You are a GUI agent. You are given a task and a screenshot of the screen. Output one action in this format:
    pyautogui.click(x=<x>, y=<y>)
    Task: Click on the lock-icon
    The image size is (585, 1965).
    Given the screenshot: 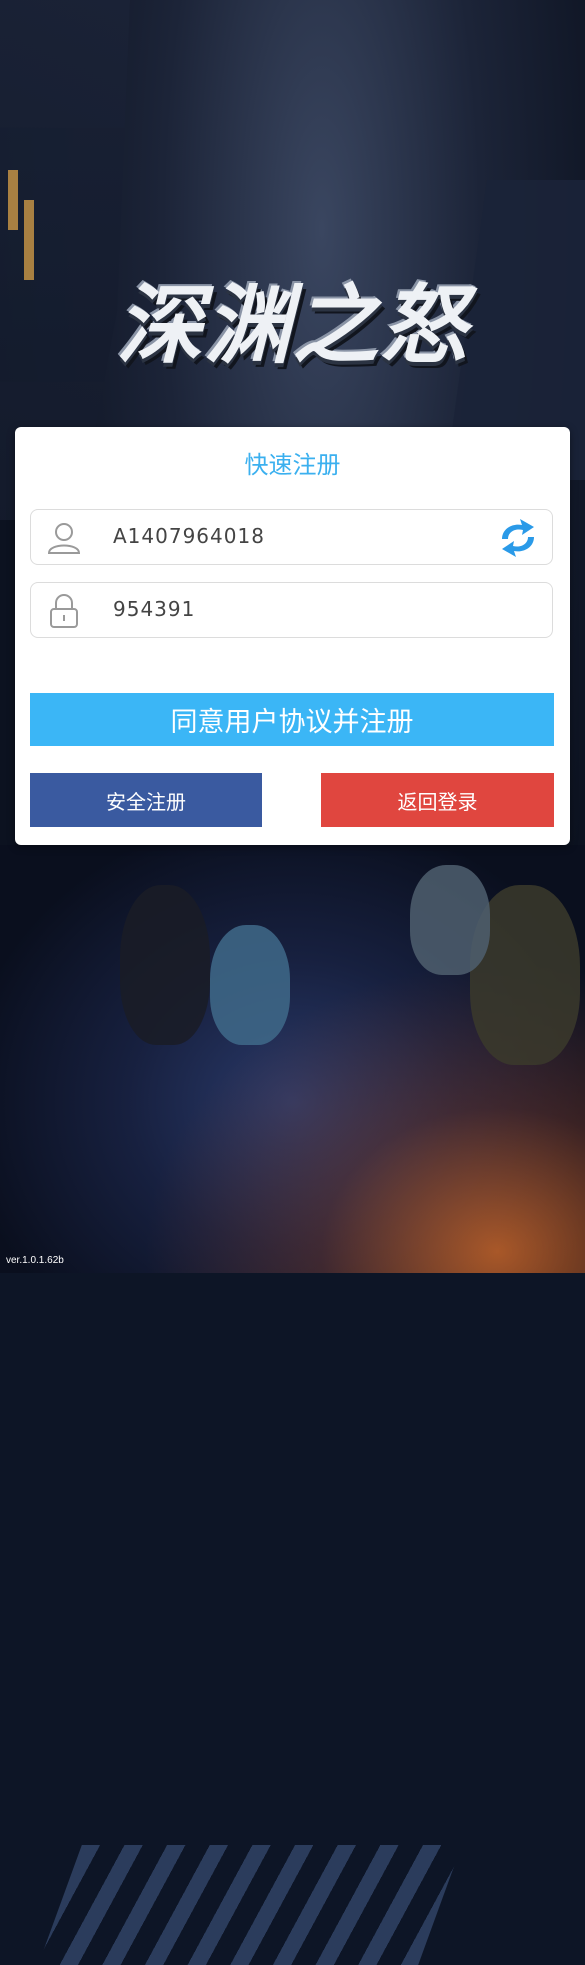 What is the action you would take?
    pyautogui.click(x=64, y=611)
    